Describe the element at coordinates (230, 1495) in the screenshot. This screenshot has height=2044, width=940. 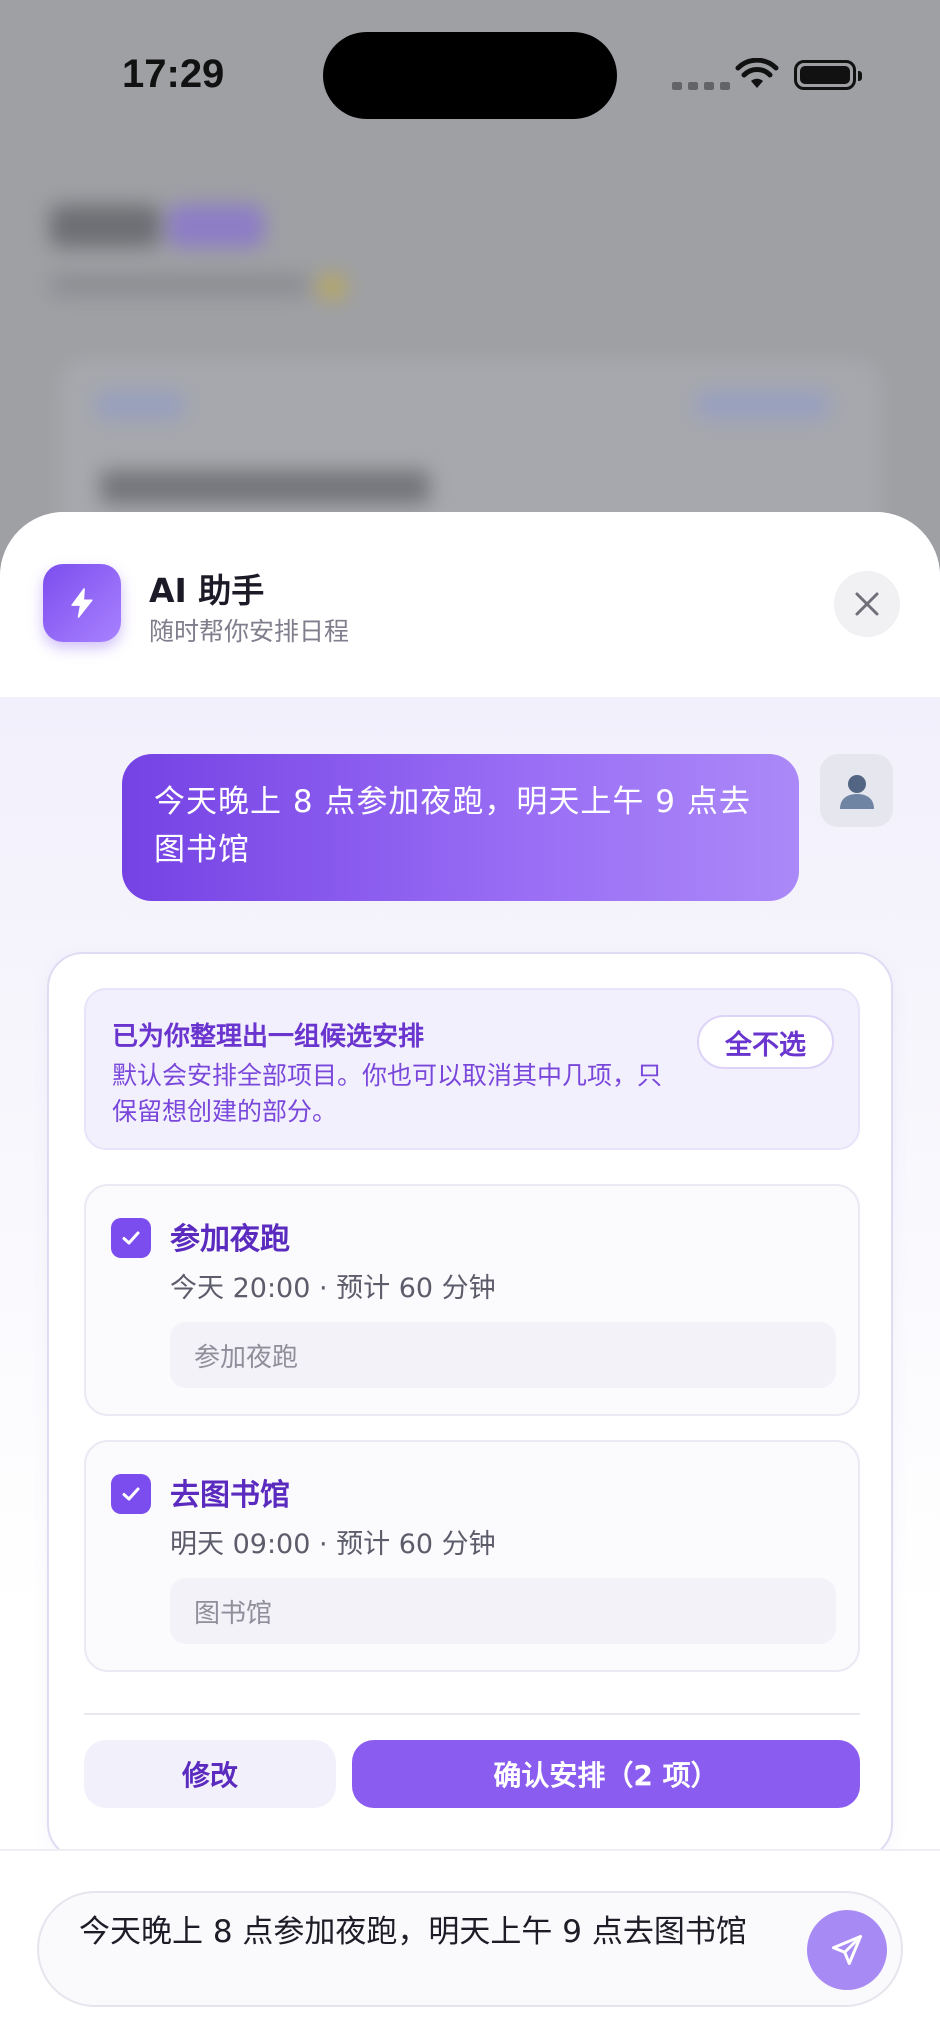
I see `item-title: 去图书馆` at that location.